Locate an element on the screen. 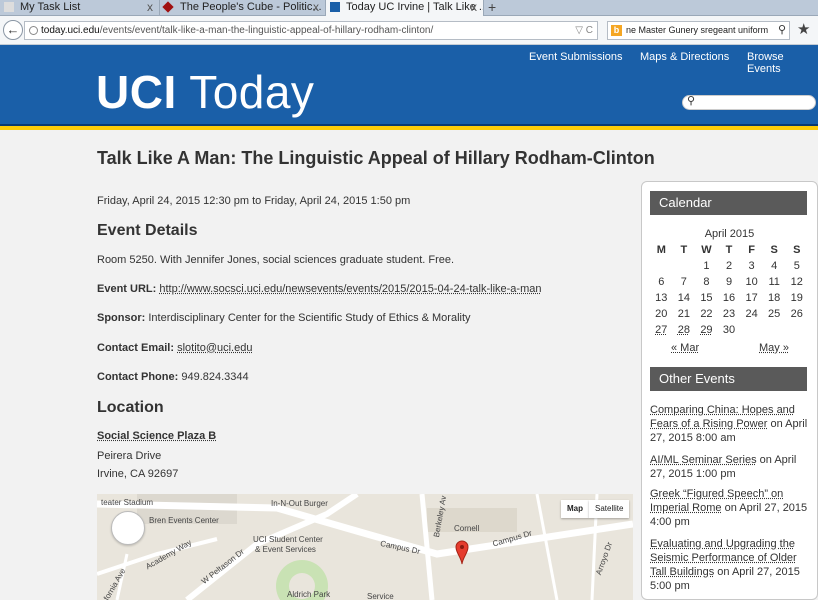 This screenshot has width=818, height=600. browser-search-field: b ne Master Gunery sregeant uniform ⚲ is located at coordinates (698, 30).